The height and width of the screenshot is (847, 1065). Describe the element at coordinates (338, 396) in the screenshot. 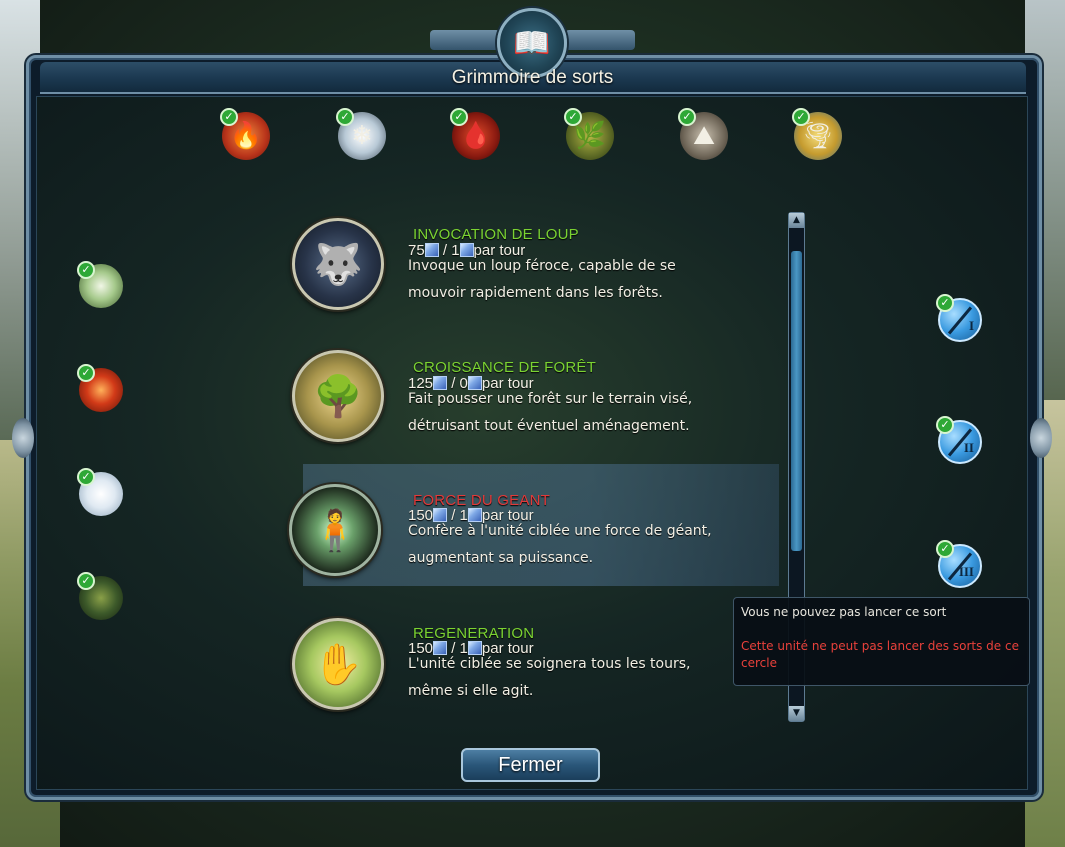

I see `tree-icon: 🌳` at that location.